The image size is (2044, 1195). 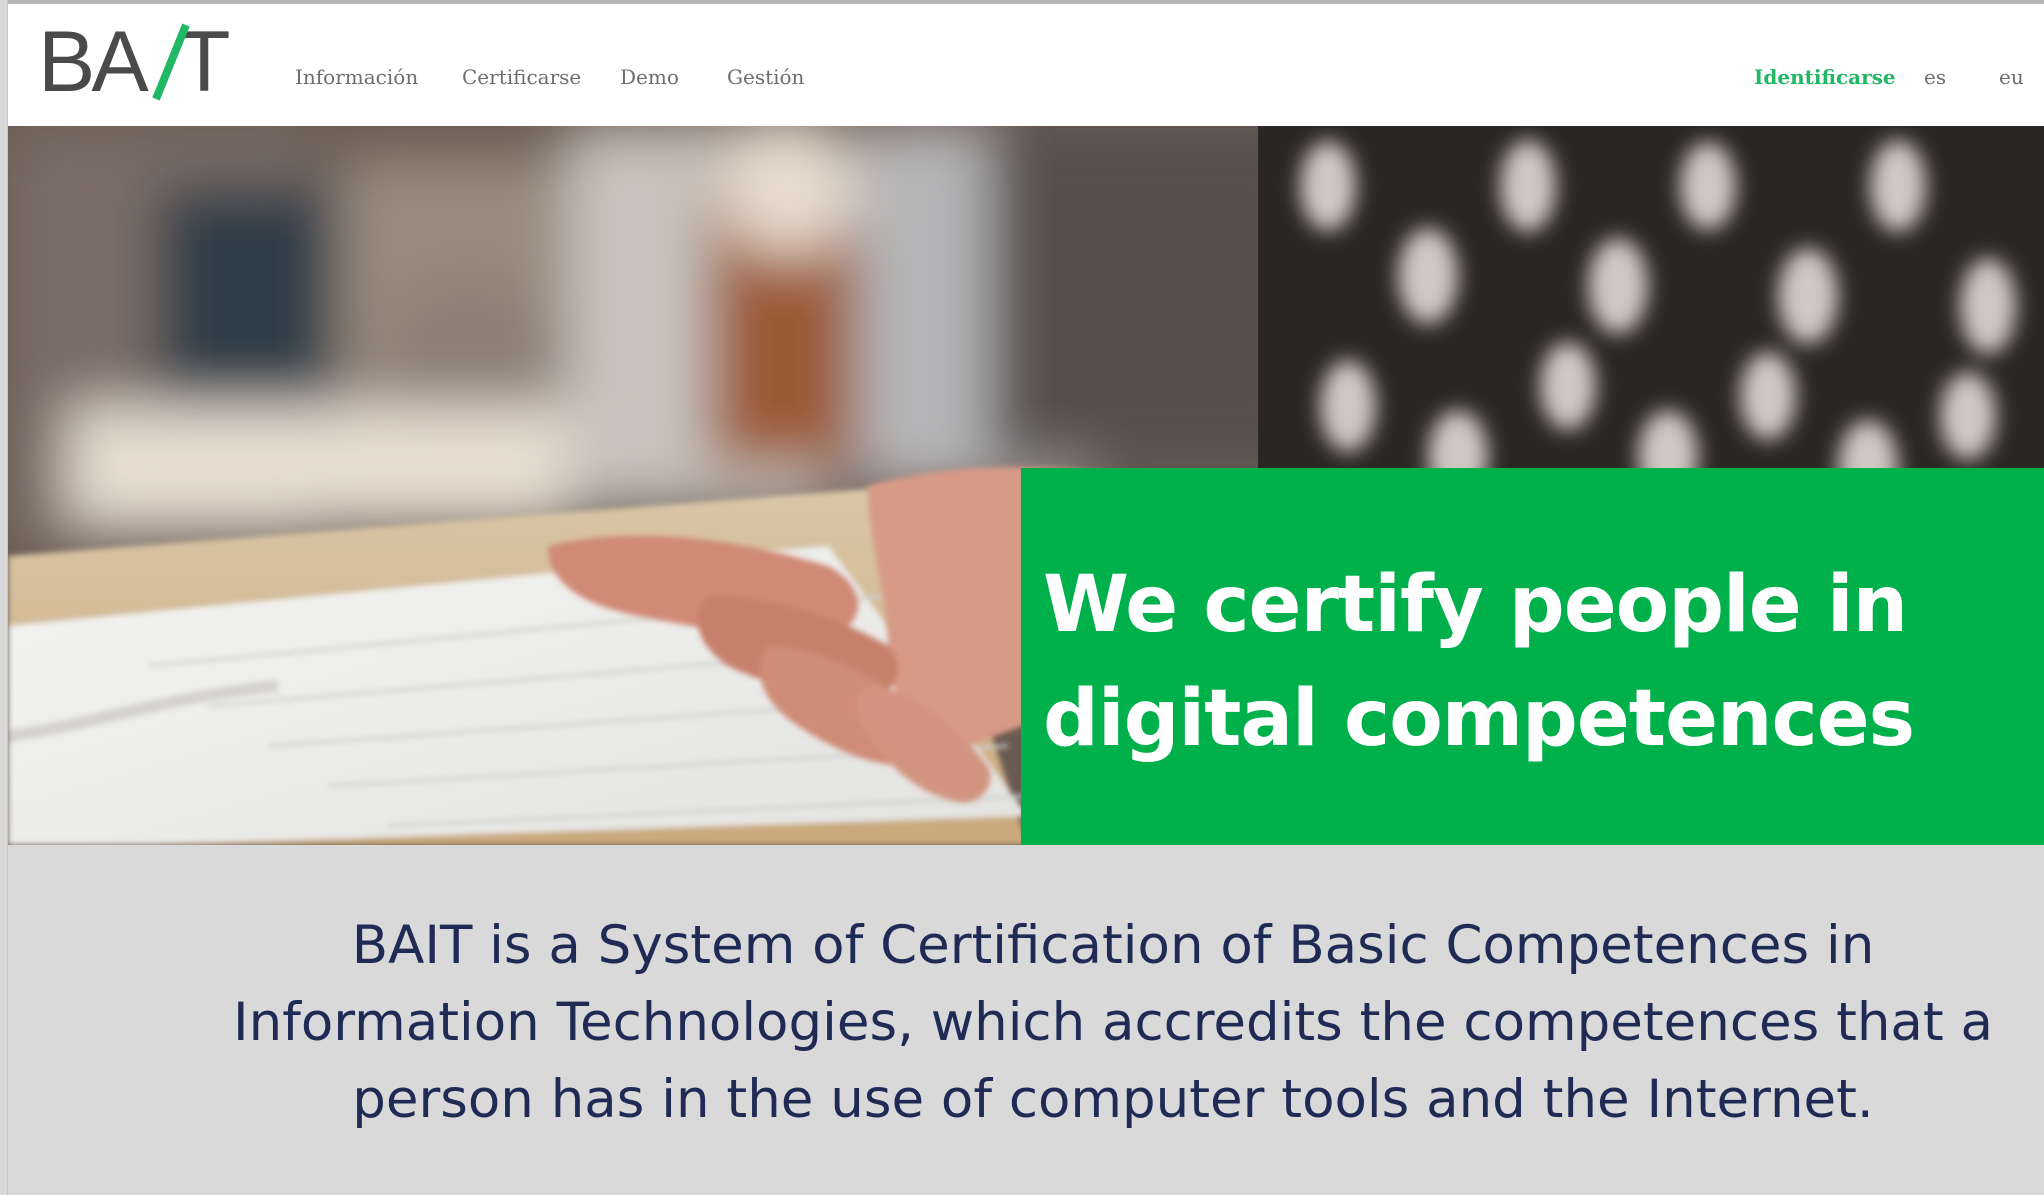 I want to click on svg-text: BA, so click(x=93, y=63).